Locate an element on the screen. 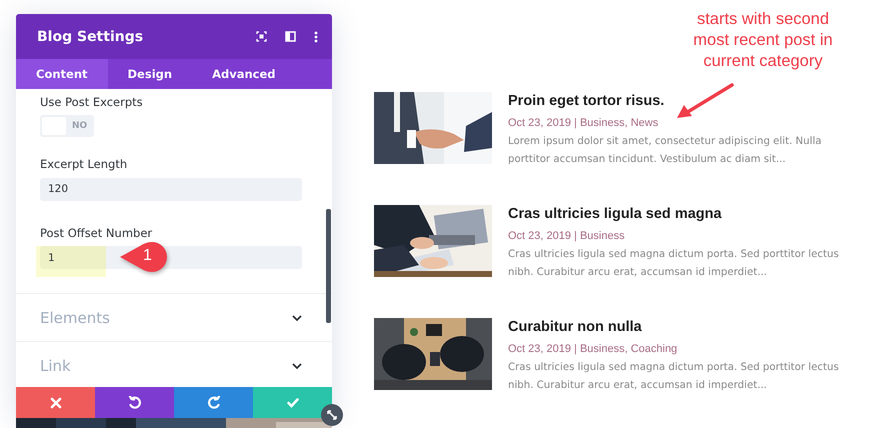 This screenshot has height=428, width=880. undo-icon is located at coordinates (135, 403).